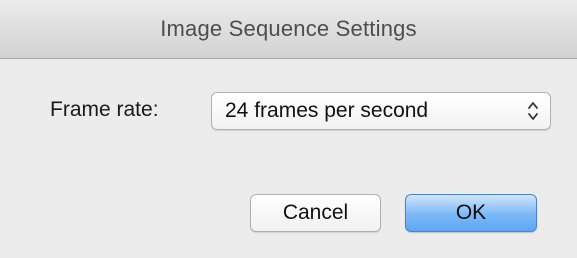 This screenshot has width=577, height=258. What do you see at coordinates (327, 110) in the screenshot?
I see `frame-rate-selected-value: 24 frames per second` at bounding box center [327, 110].